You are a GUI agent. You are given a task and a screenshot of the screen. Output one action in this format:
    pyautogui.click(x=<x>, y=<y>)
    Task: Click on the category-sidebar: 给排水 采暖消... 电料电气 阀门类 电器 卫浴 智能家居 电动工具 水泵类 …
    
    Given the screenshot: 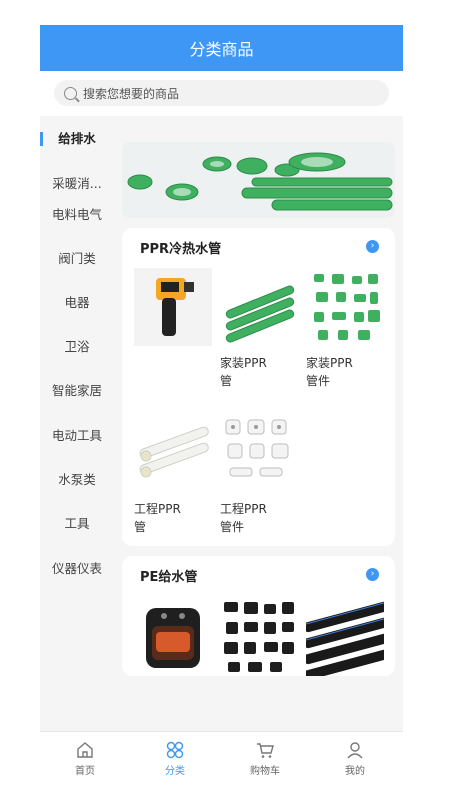 What is the action you would take?
    pyautogui.click(x=77, y=428)
    